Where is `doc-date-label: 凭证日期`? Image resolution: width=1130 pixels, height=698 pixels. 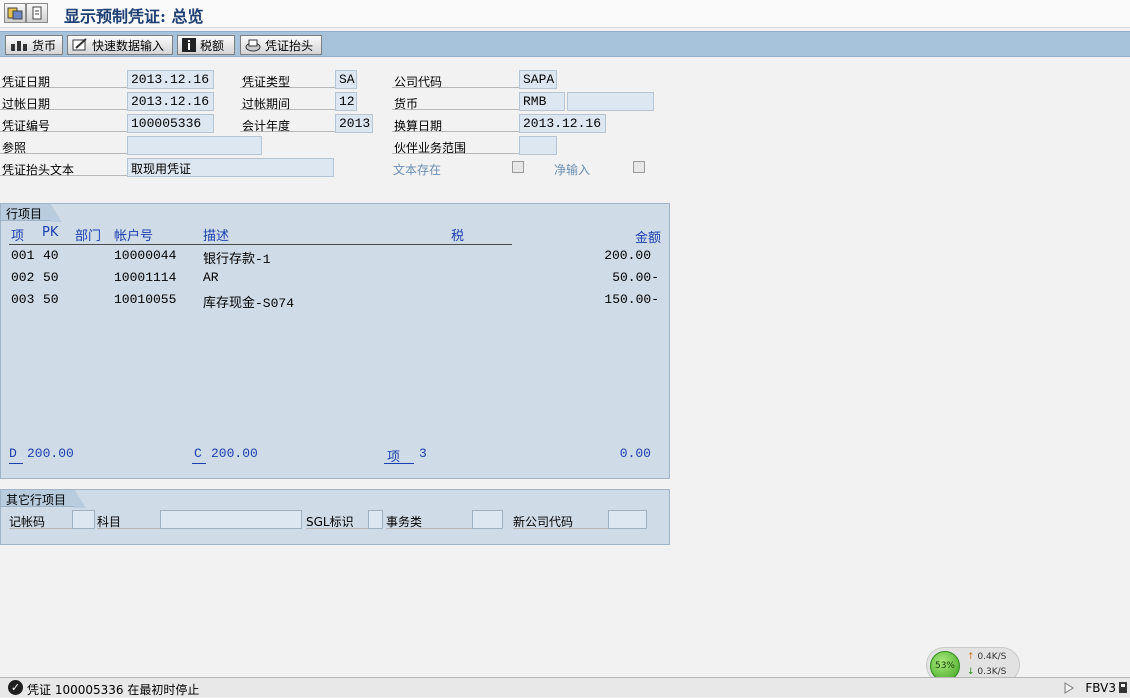 doc-date-label: 凭证日期 is located at coordinates (26, 82).